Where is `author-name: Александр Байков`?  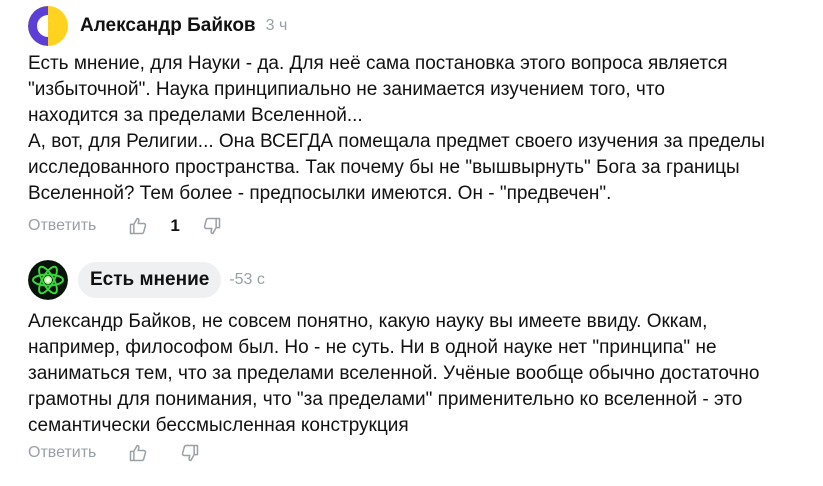
author-name: Александр Байков is located at coordinates (168, 26).